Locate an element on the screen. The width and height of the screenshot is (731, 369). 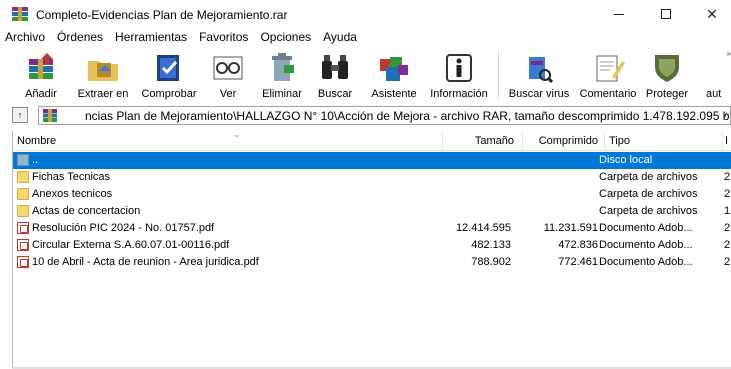
parent-folder-icon is located at coordinates (23, 160).